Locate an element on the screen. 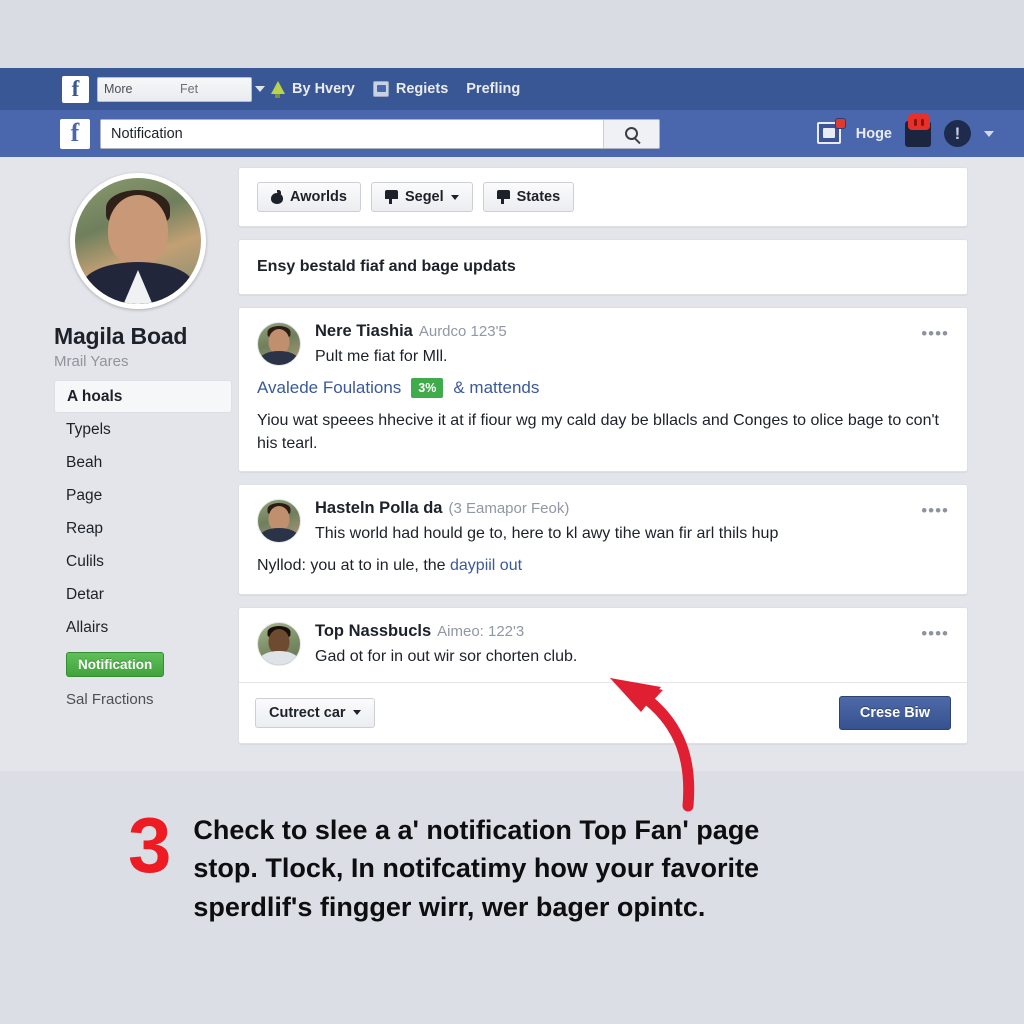  percent-badge: 3% is located at coordinates (427, 388).